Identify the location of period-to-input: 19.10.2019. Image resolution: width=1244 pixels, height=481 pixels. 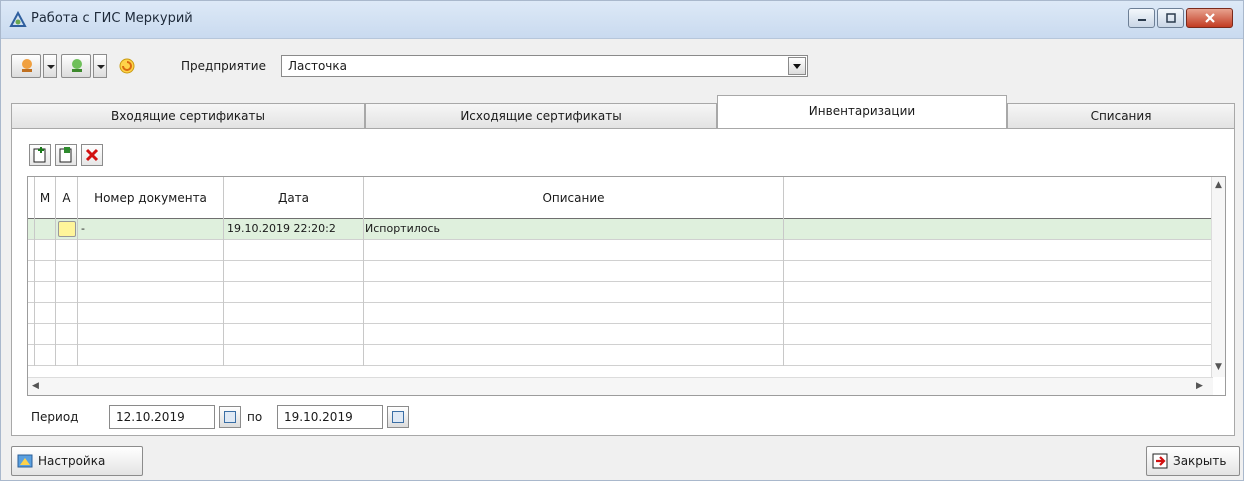
(330, 417).